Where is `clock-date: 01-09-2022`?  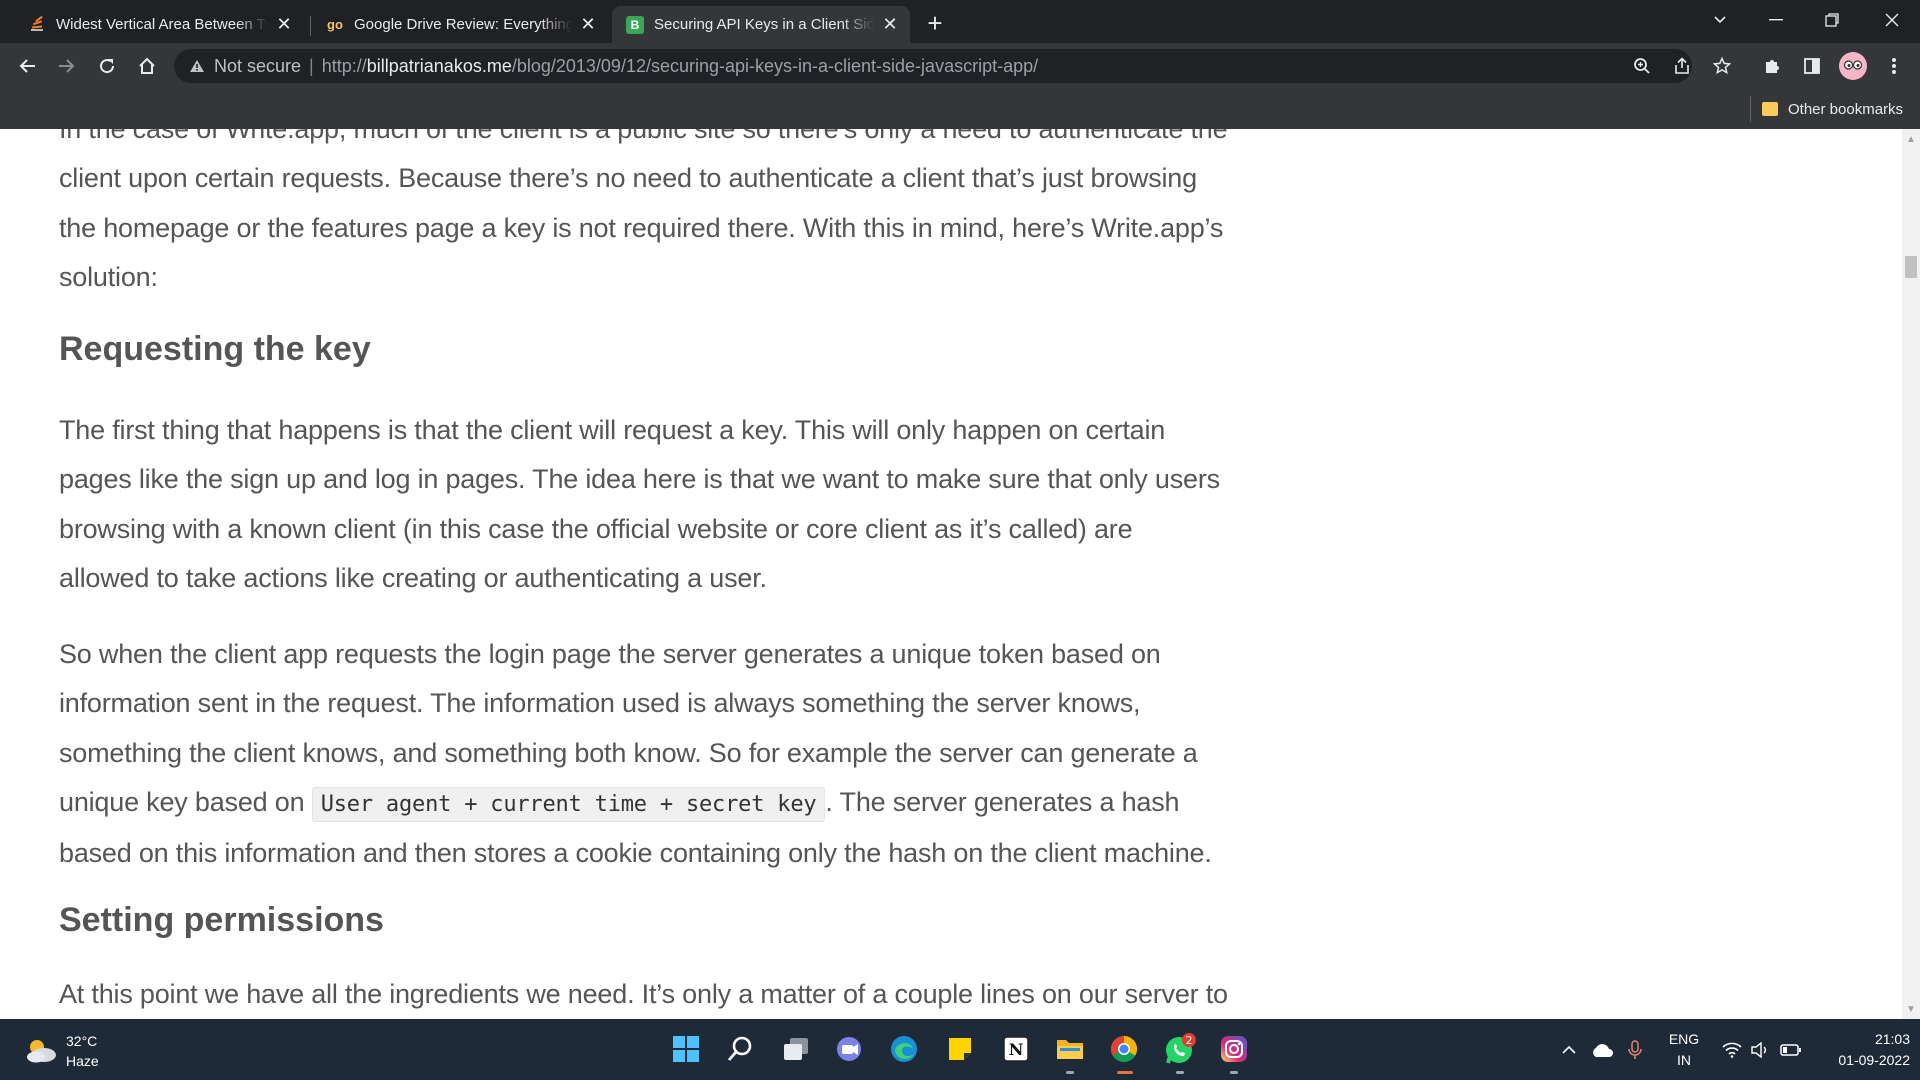
clock-date: 01-09-2022 is located at coordinates (1874, 1060).